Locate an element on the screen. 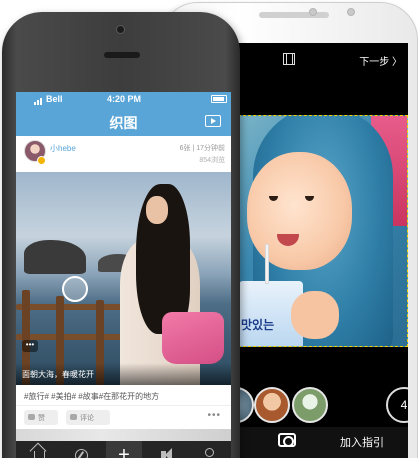 Image resolution: width=418 pixels, height=458 pixels. status-bar: Bell 4:20 PM is located at coordinates (123, 99).